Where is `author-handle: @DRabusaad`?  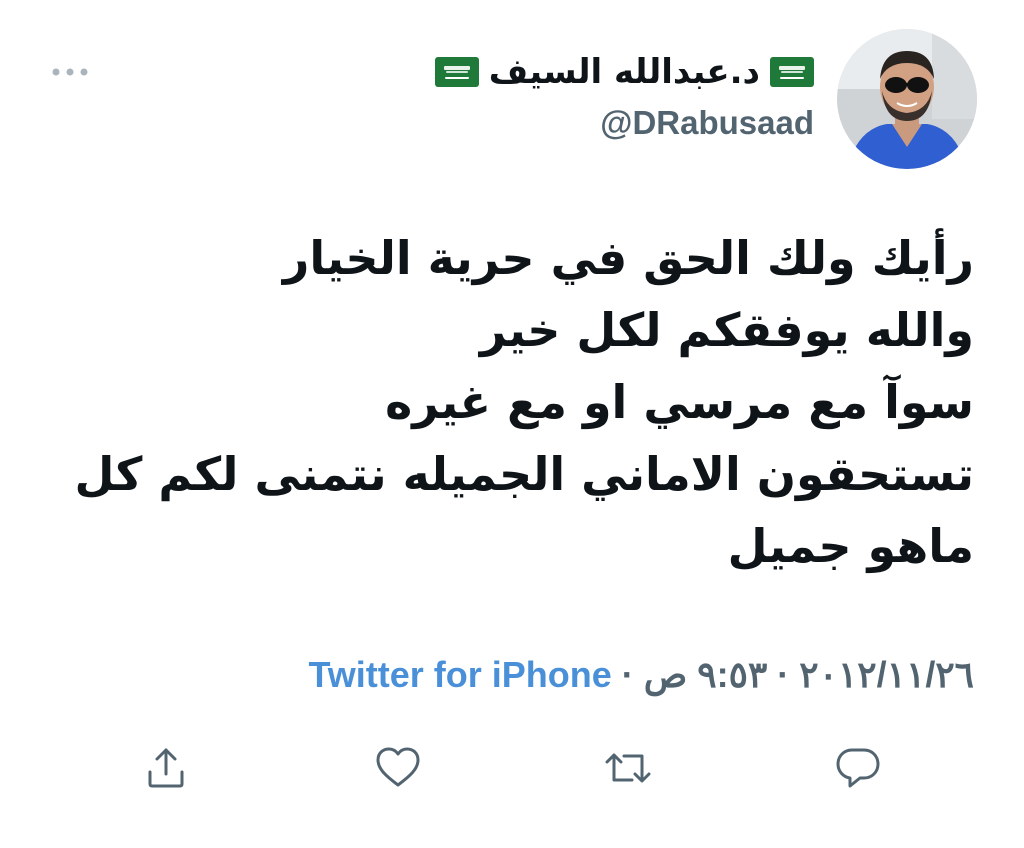
author-handle: @DRabusaad is located at coordinates (534, 123).